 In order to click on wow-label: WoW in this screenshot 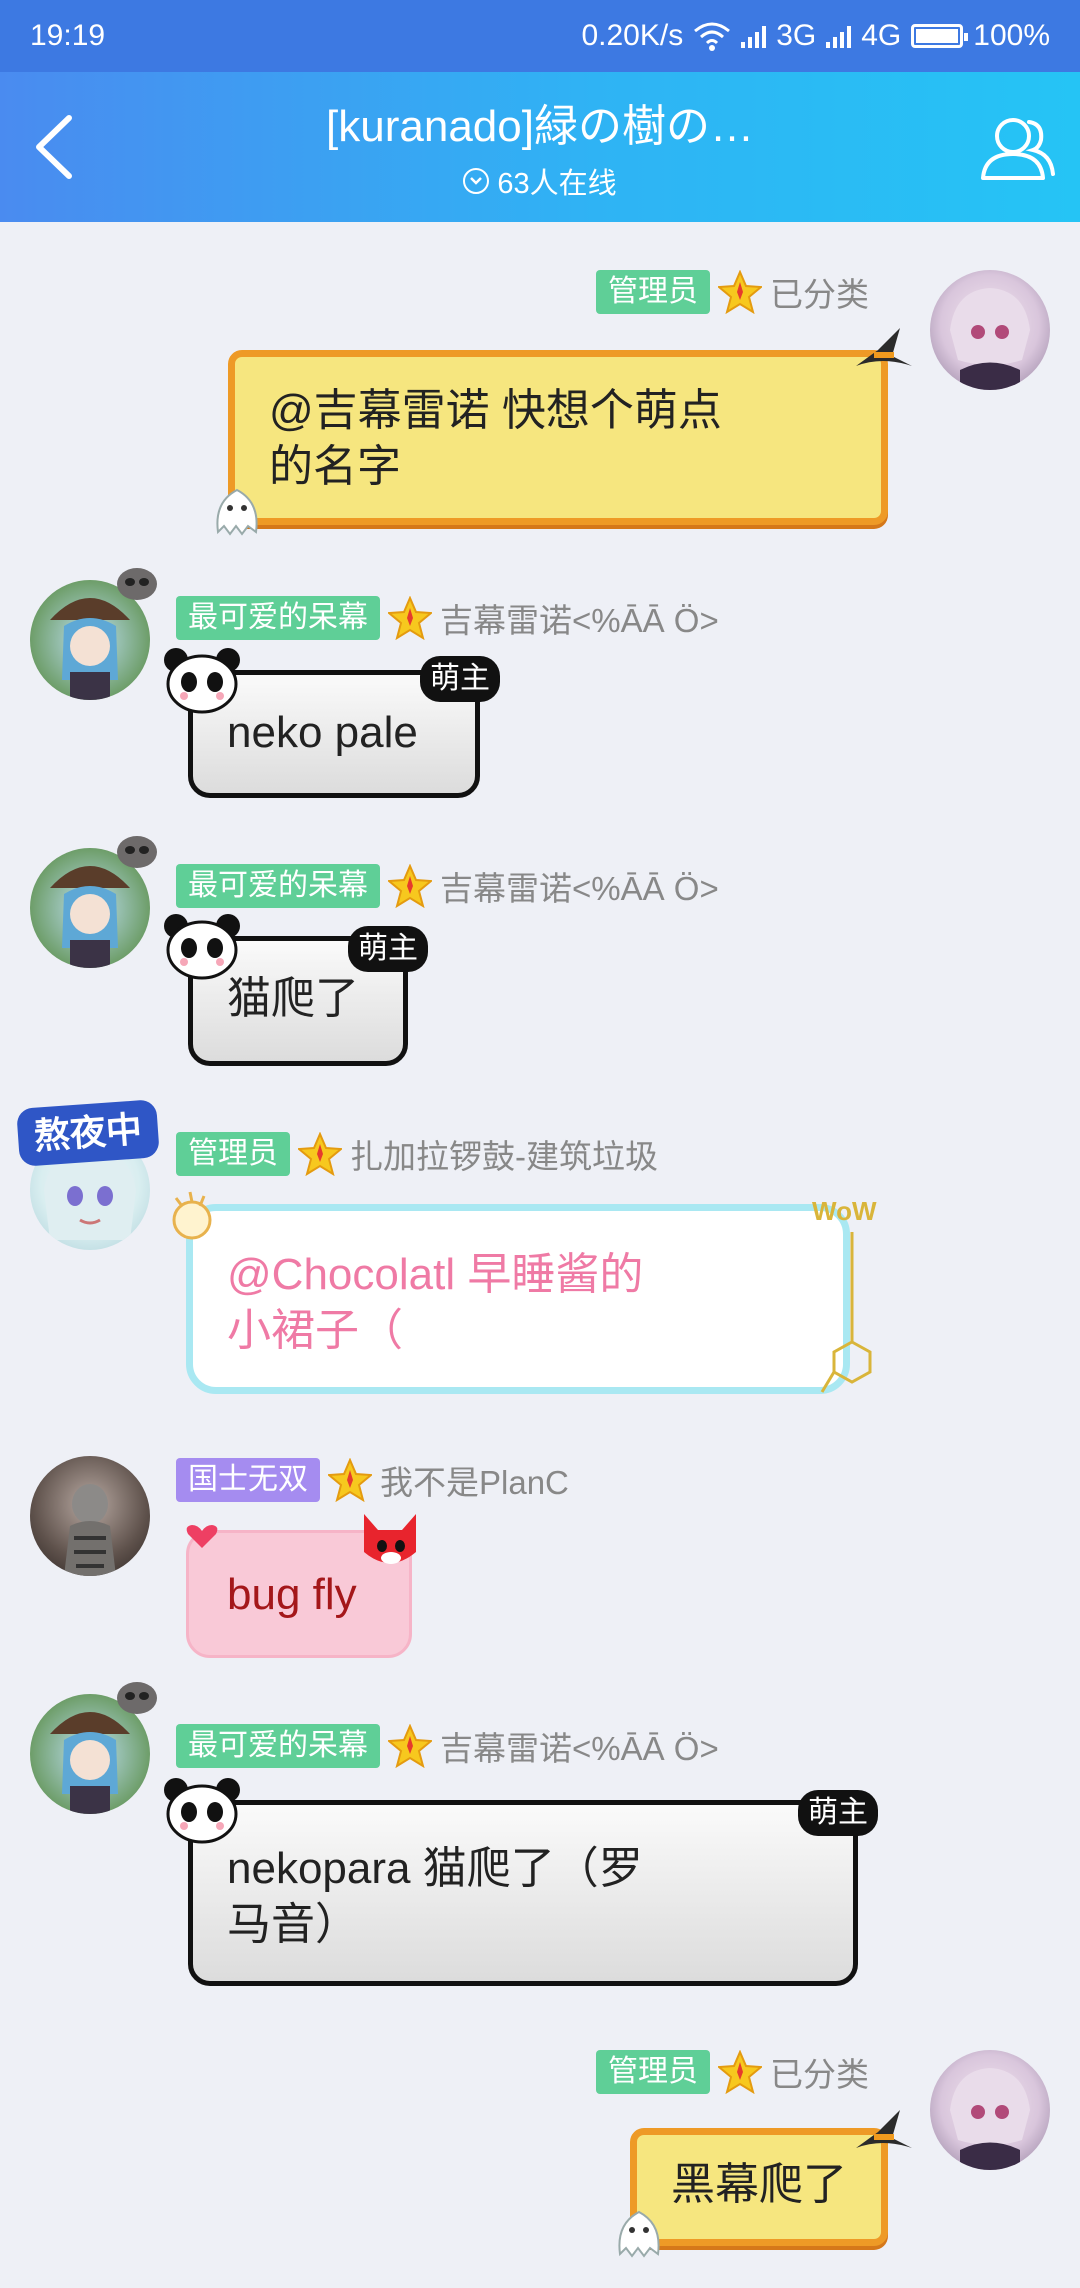, I will do `click(844, 1211)`.